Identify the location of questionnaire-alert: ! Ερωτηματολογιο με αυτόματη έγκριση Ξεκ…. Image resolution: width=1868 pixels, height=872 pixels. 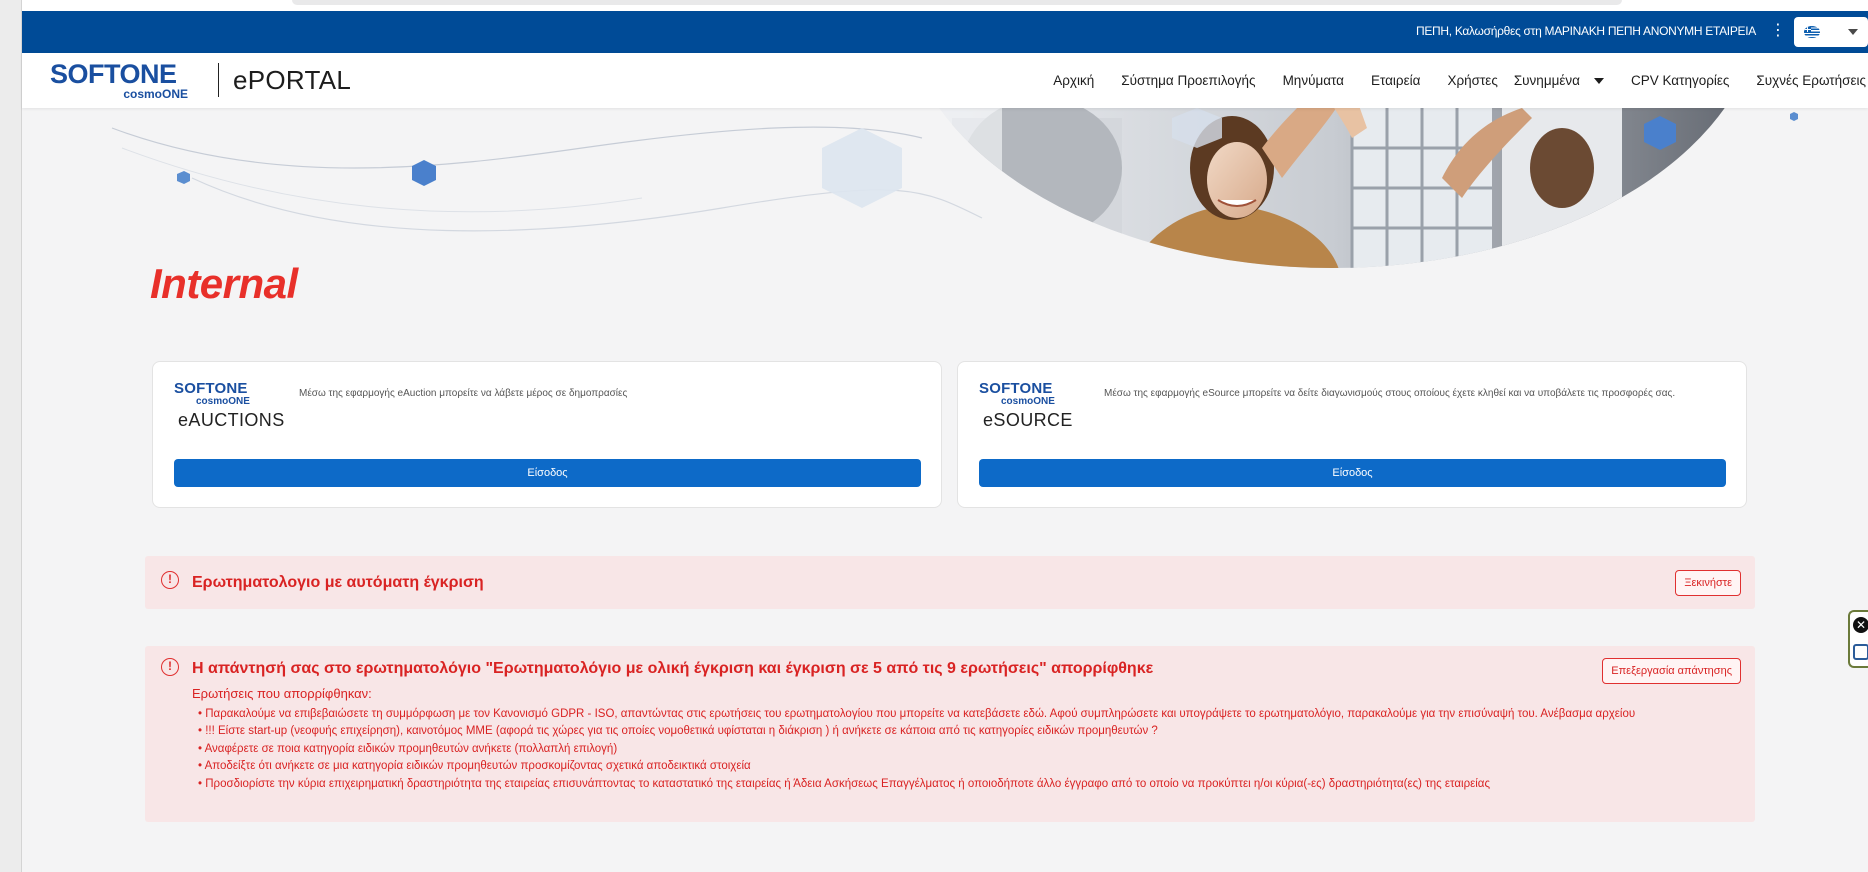
(950, 582).